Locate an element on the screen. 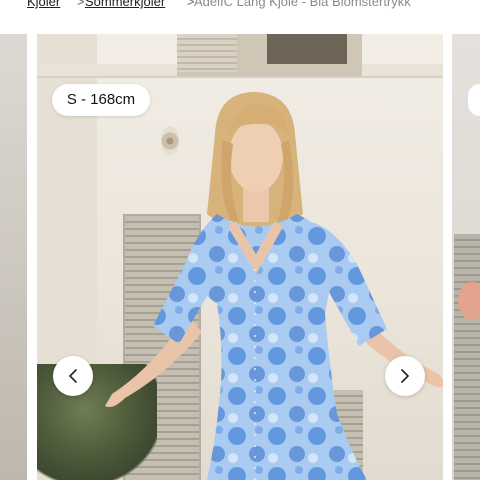 This screenshot has height=480, width=480. chevron-left-icon is located at coordinates (73, 376).